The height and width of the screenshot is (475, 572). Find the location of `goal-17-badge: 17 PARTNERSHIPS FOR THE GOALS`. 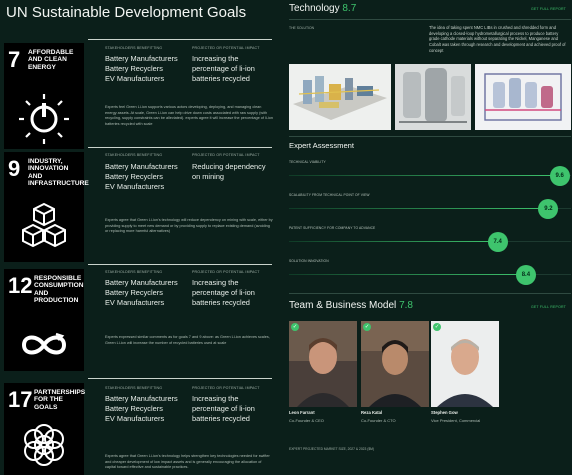

goal-17-badge: 17 PARTNERSHIPS FOR THE GOALS is located at coordinates (45, 429).